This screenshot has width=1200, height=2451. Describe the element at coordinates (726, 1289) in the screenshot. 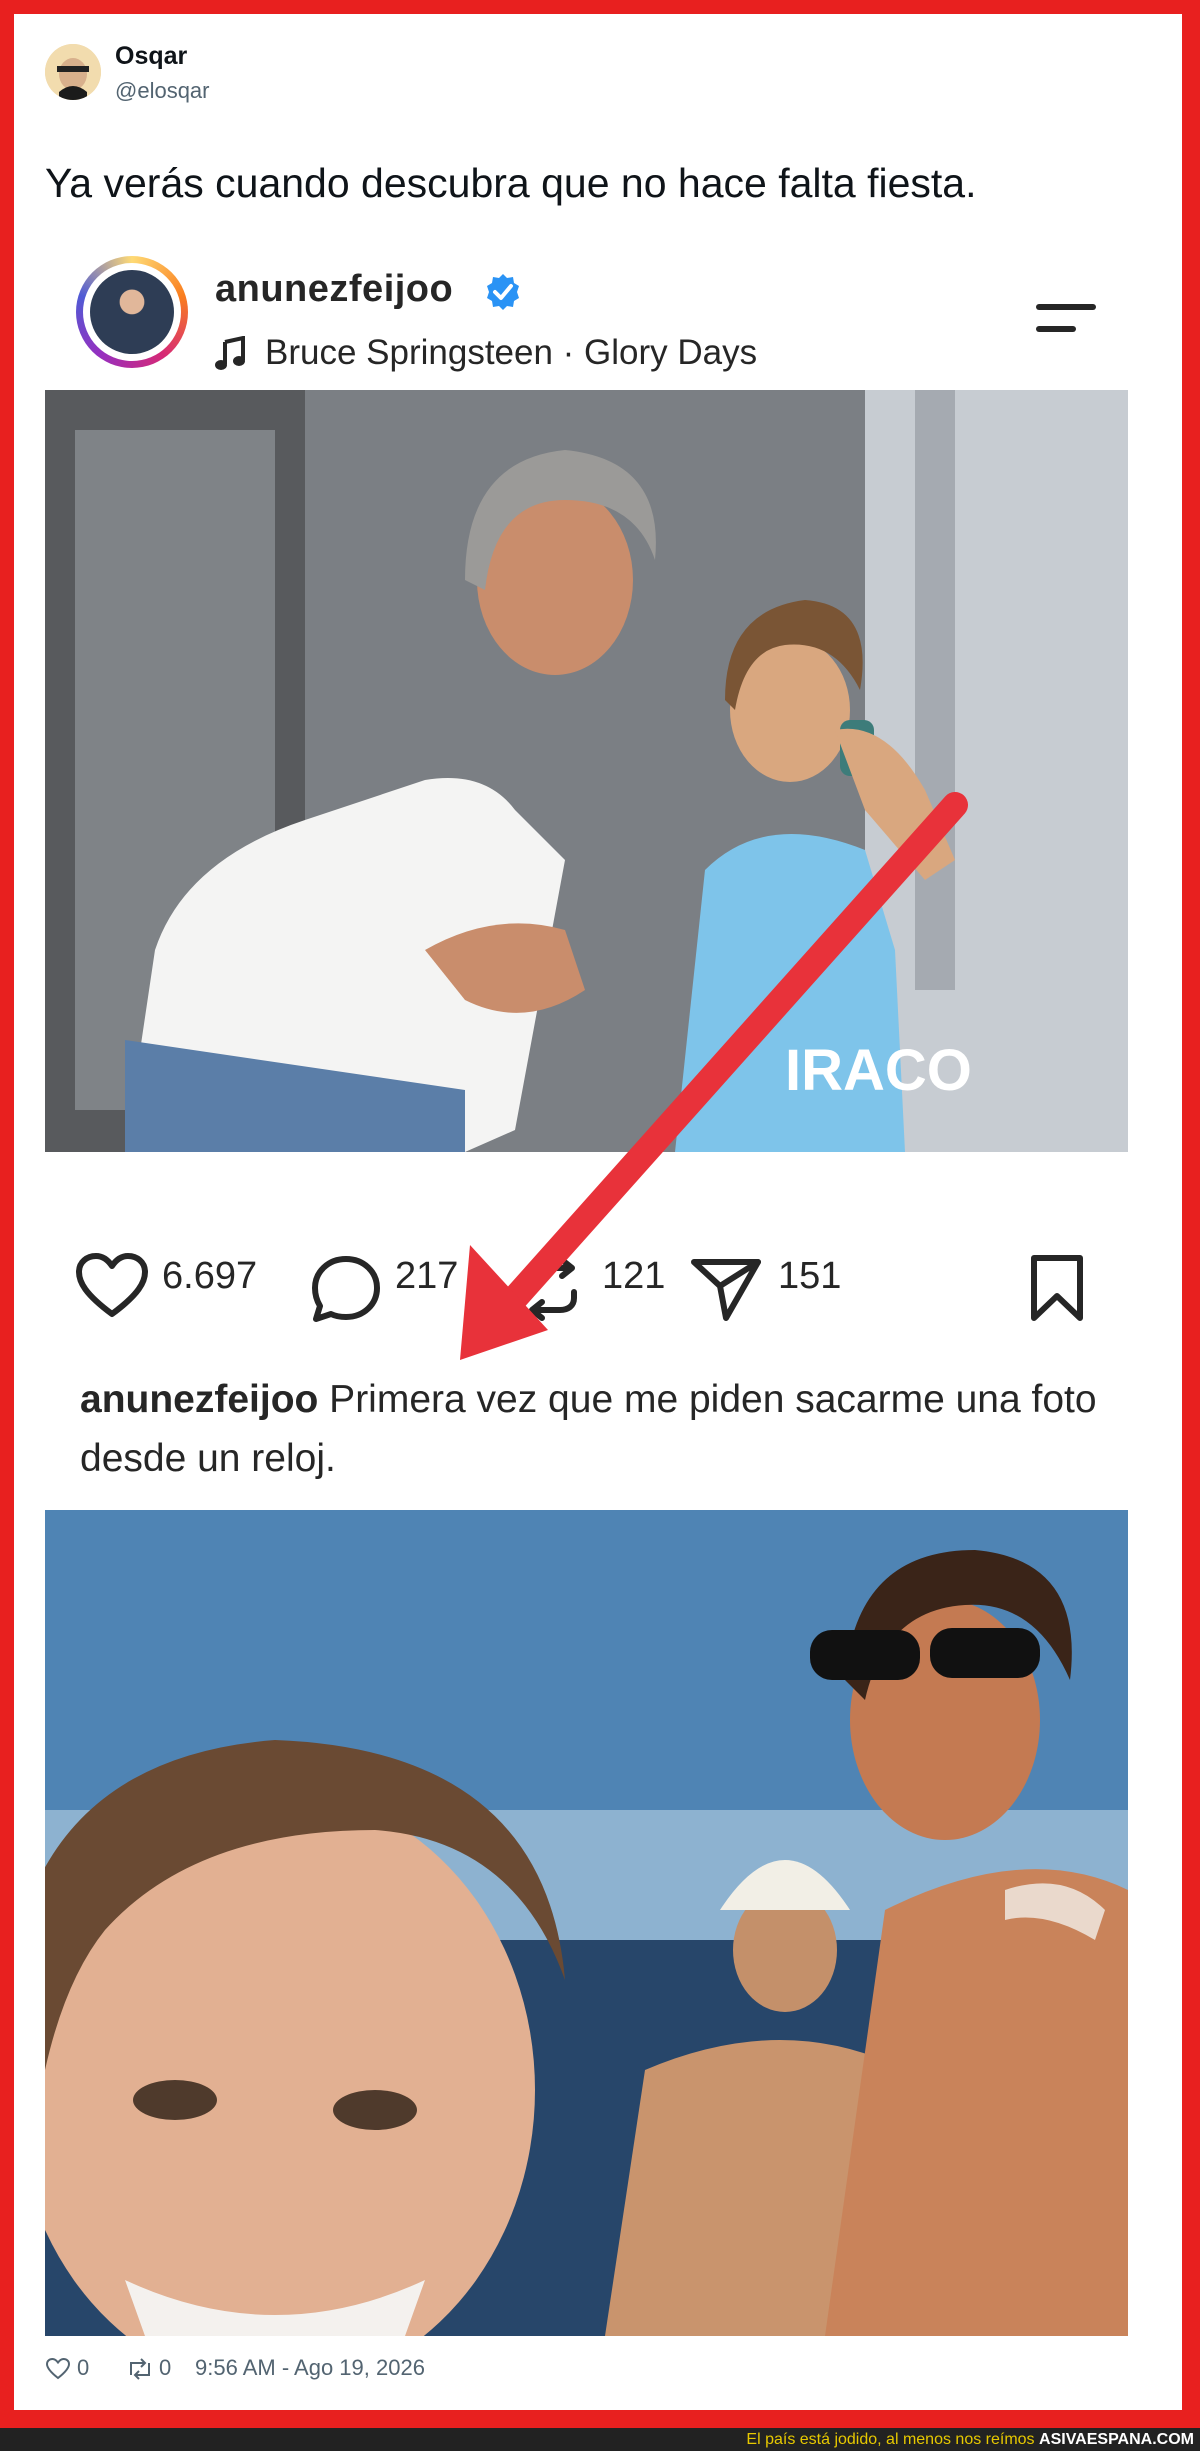

I see `paper-plane-icon` at that location.